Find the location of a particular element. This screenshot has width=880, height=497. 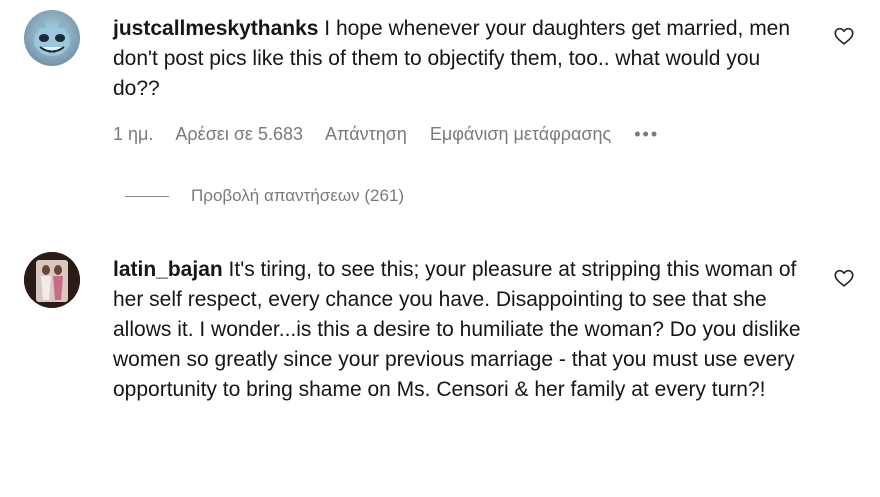

cat-avatar-icon is located at coordinates (52, 38).